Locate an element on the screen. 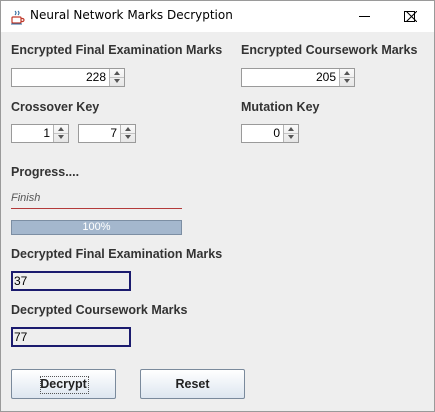  minimize-icon is located at coordinates (364, 16).